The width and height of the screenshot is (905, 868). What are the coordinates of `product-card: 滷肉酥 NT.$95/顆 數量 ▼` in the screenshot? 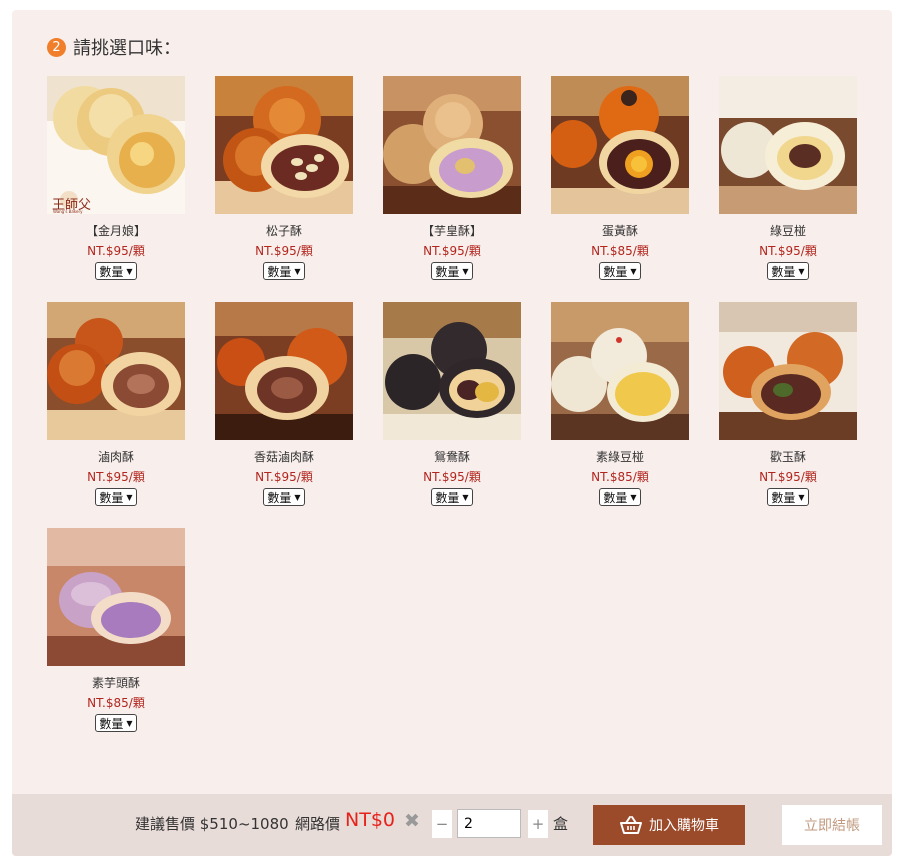 It's located at (116, 404).